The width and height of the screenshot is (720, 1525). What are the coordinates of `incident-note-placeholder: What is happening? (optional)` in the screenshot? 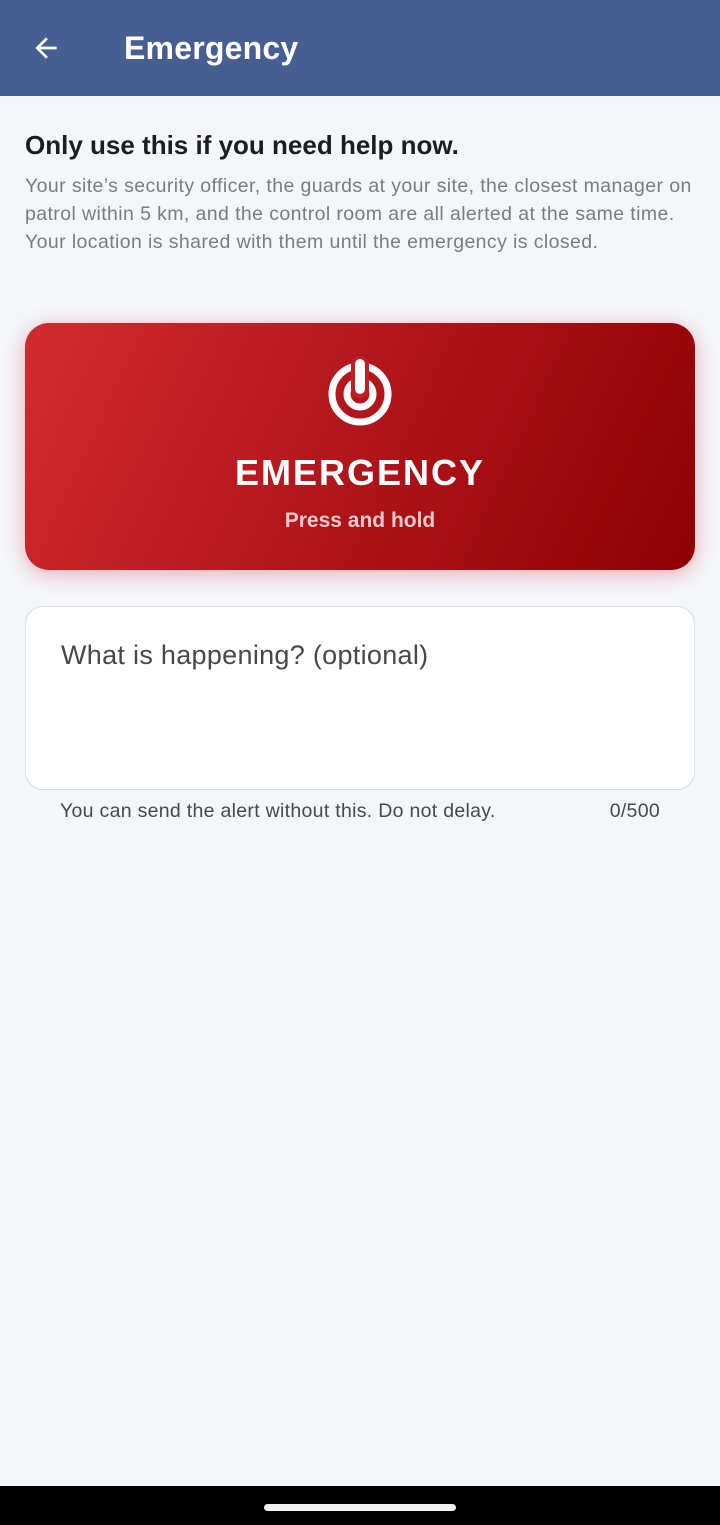 It's located at (245, 655).